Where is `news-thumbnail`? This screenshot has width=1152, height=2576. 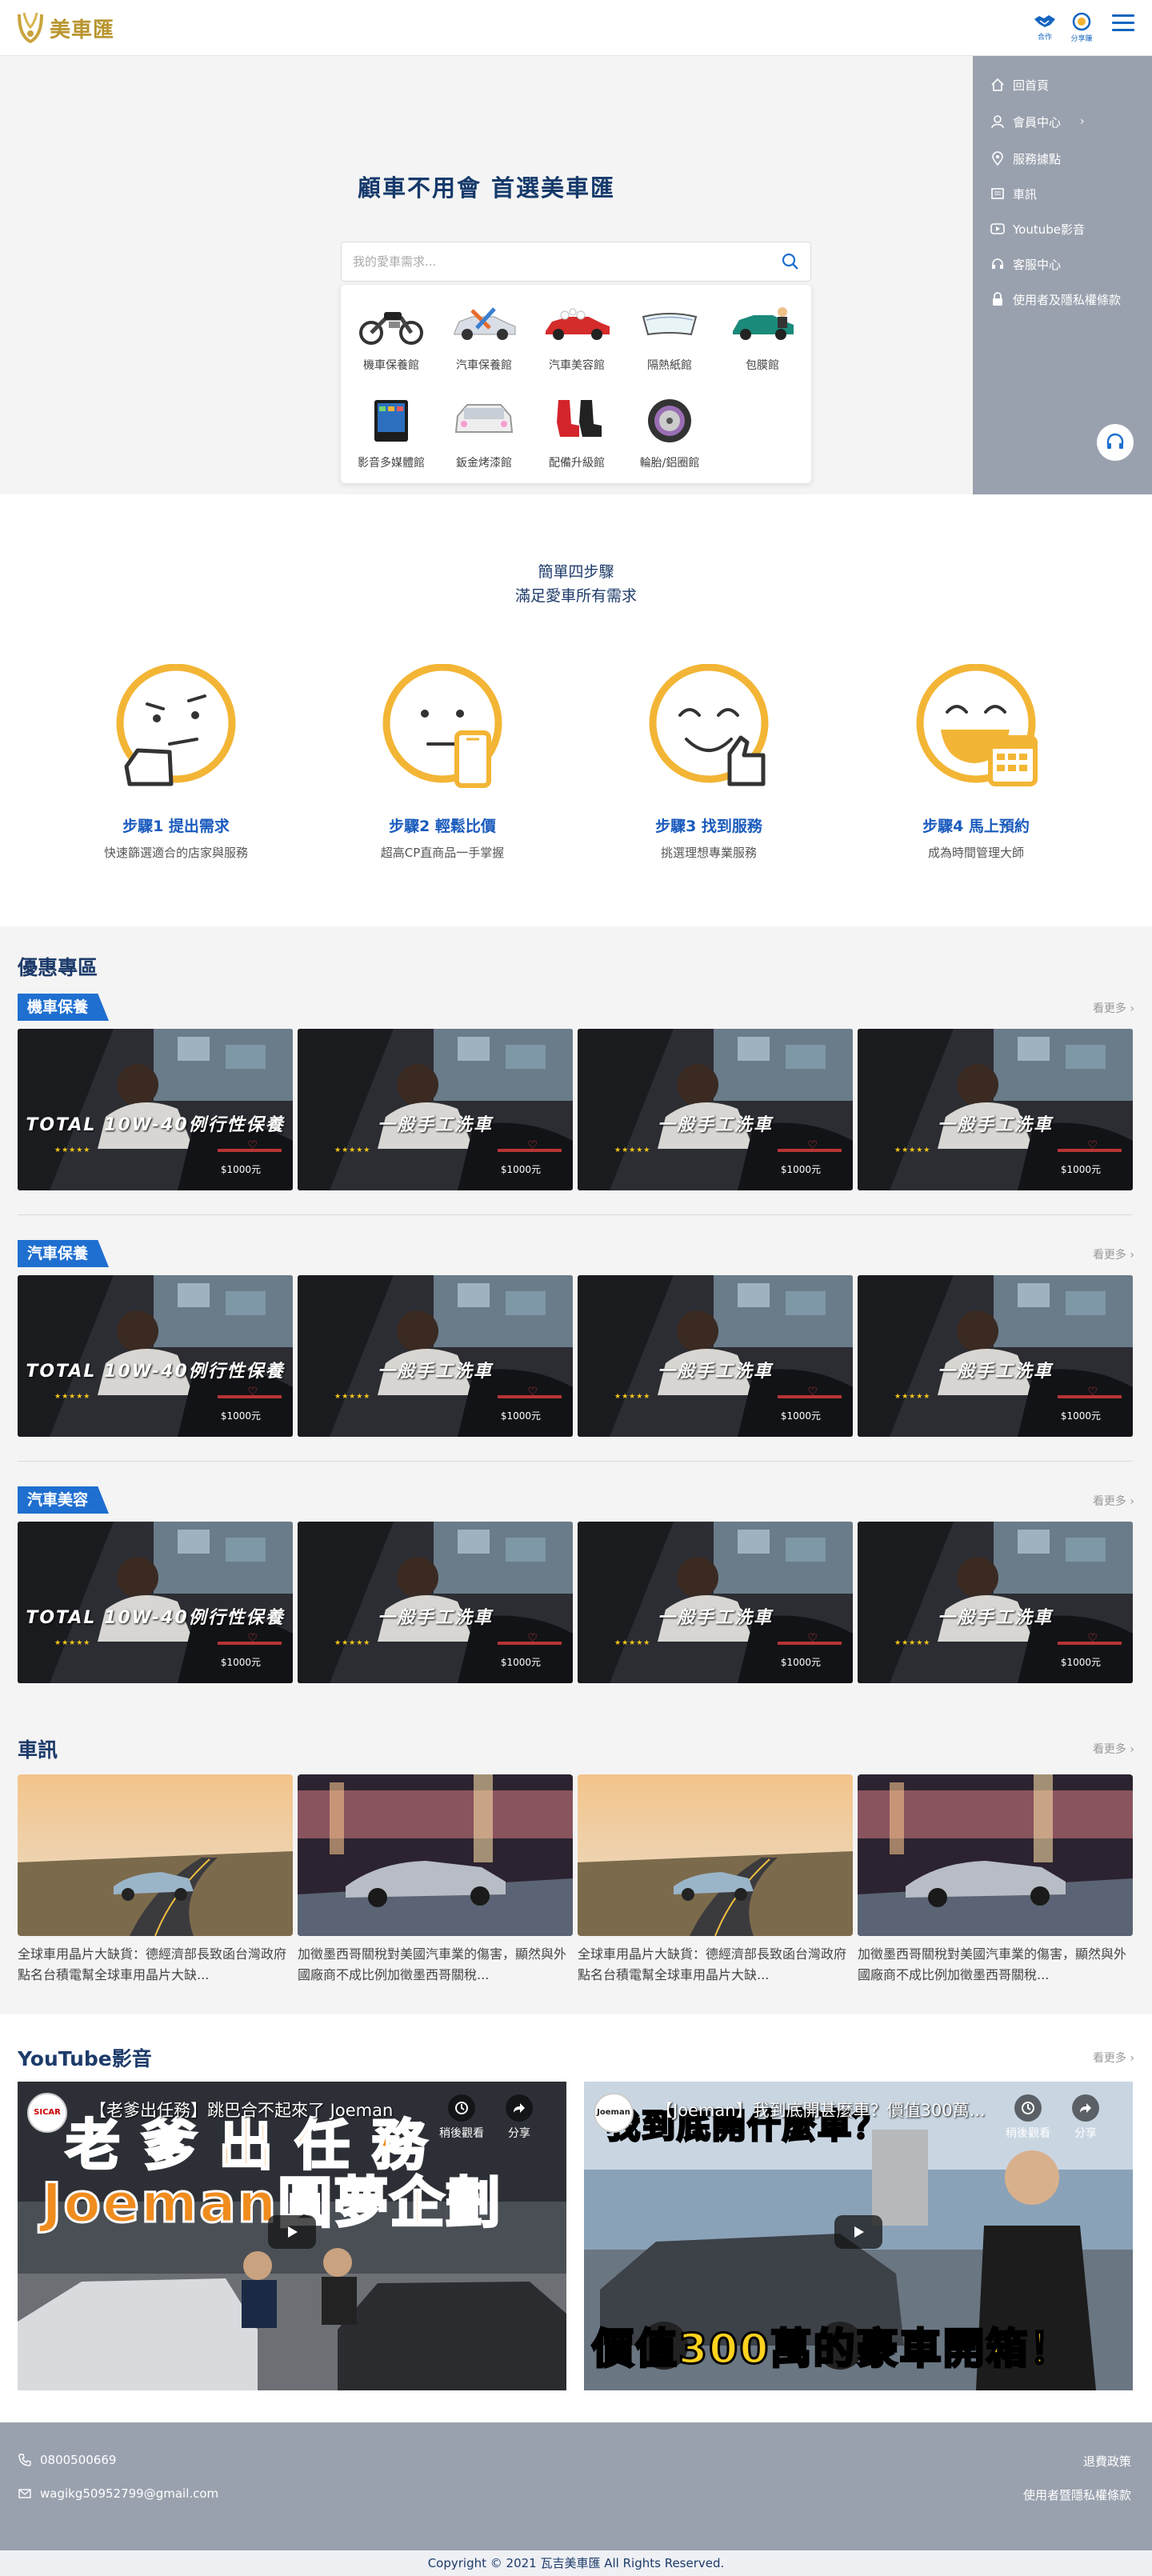 news-thumbnail is located at coordinates (155, 1855).